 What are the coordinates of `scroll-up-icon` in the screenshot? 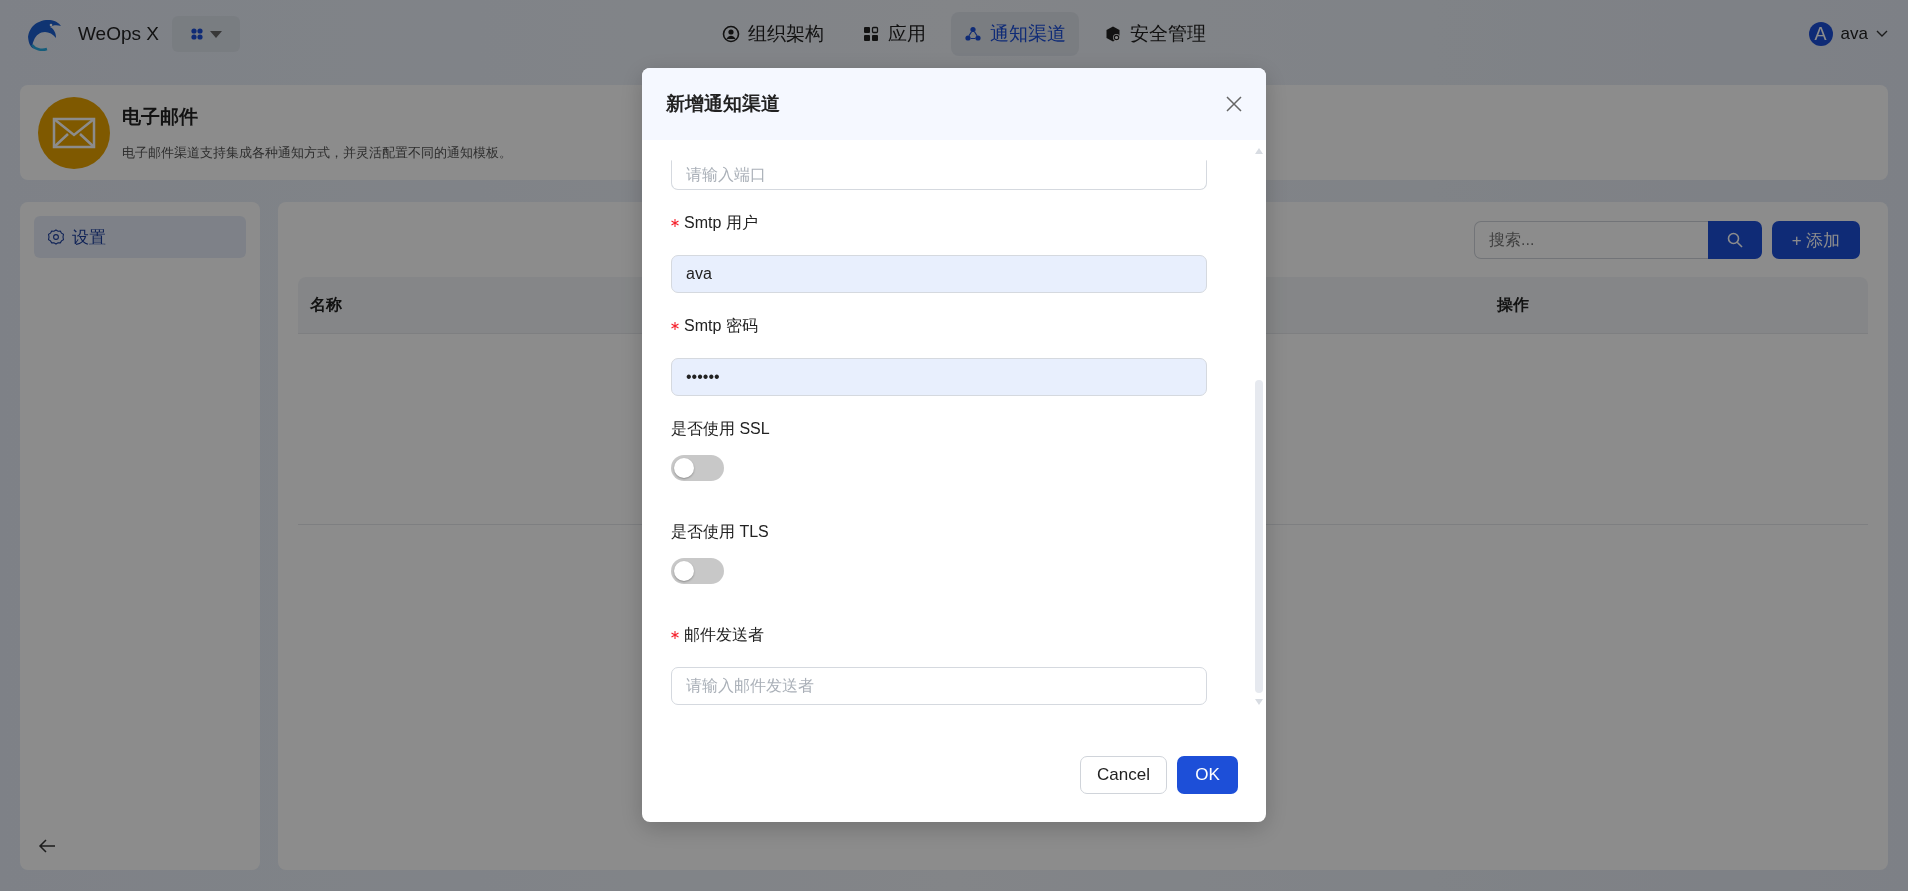 It's located at (1259, 151).